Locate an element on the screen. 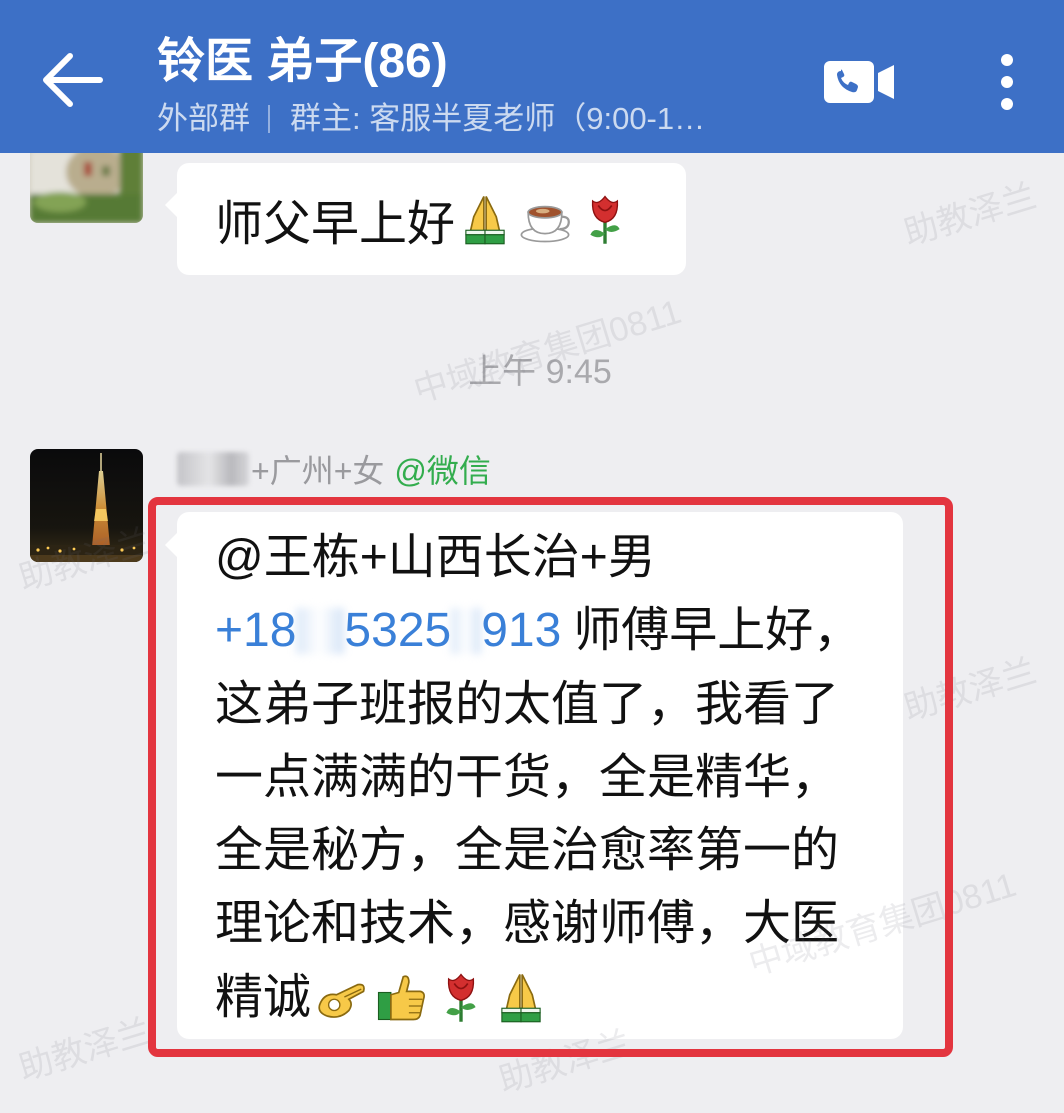 The image size is (1064, 1113). blurred-name is located at coordinates (213, 469).